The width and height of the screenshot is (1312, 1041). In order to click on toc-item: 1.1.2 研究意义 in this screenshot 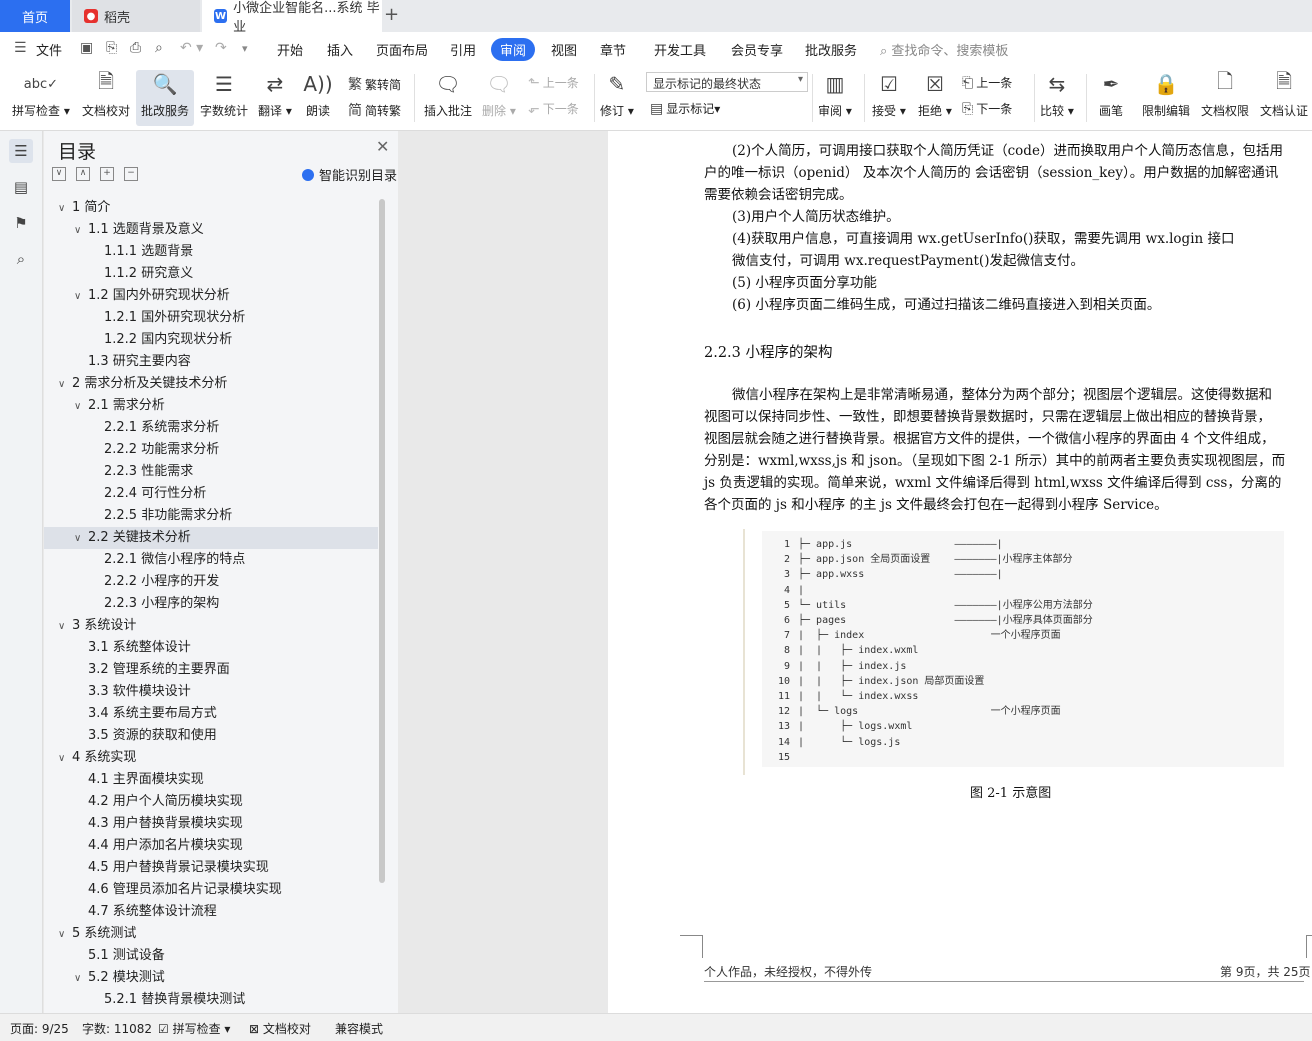, I will do `click(211, 274)`.